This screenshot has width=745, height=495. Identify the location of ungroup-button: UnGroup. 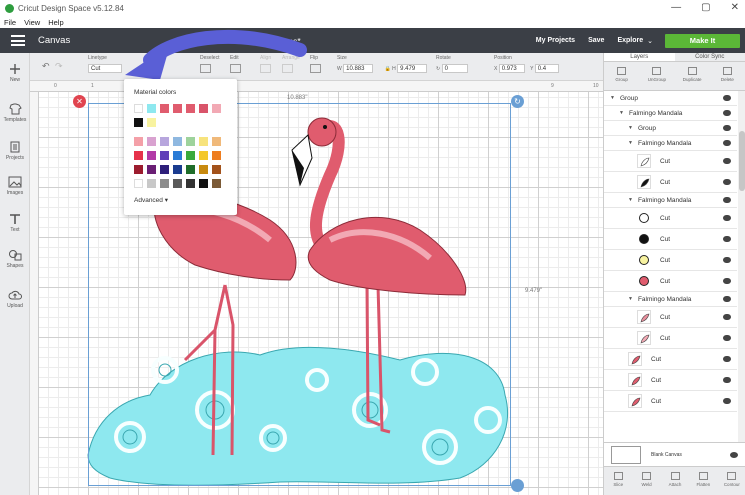
(656, 76).